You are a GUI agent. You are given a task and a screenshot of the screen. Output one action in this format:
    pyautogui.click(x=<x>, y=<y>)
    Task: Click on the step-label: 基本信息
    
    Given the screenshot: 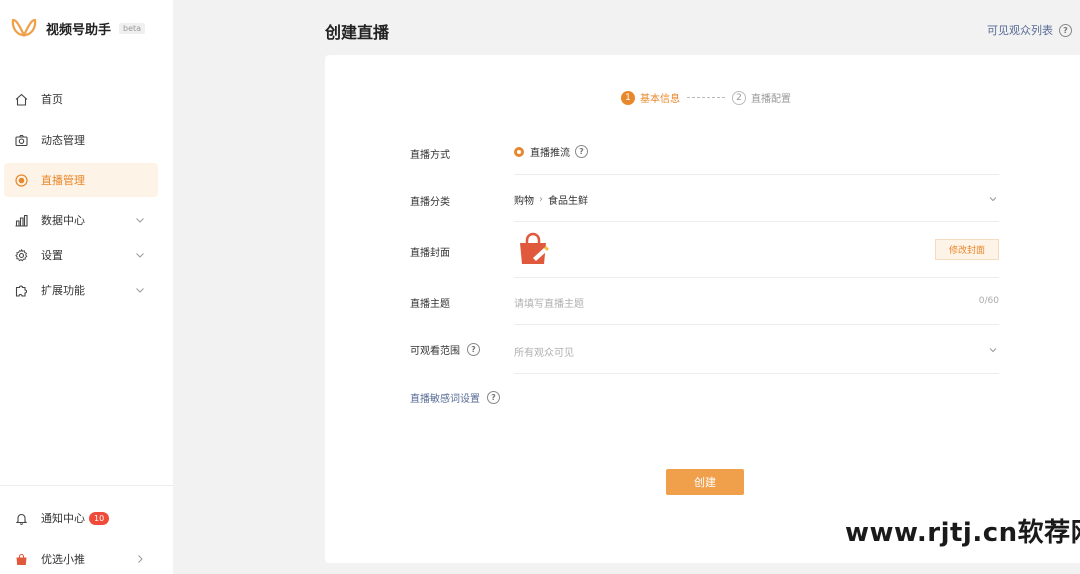 What is the action you would take?
    pyautogui.click(x=660, y=99)
    